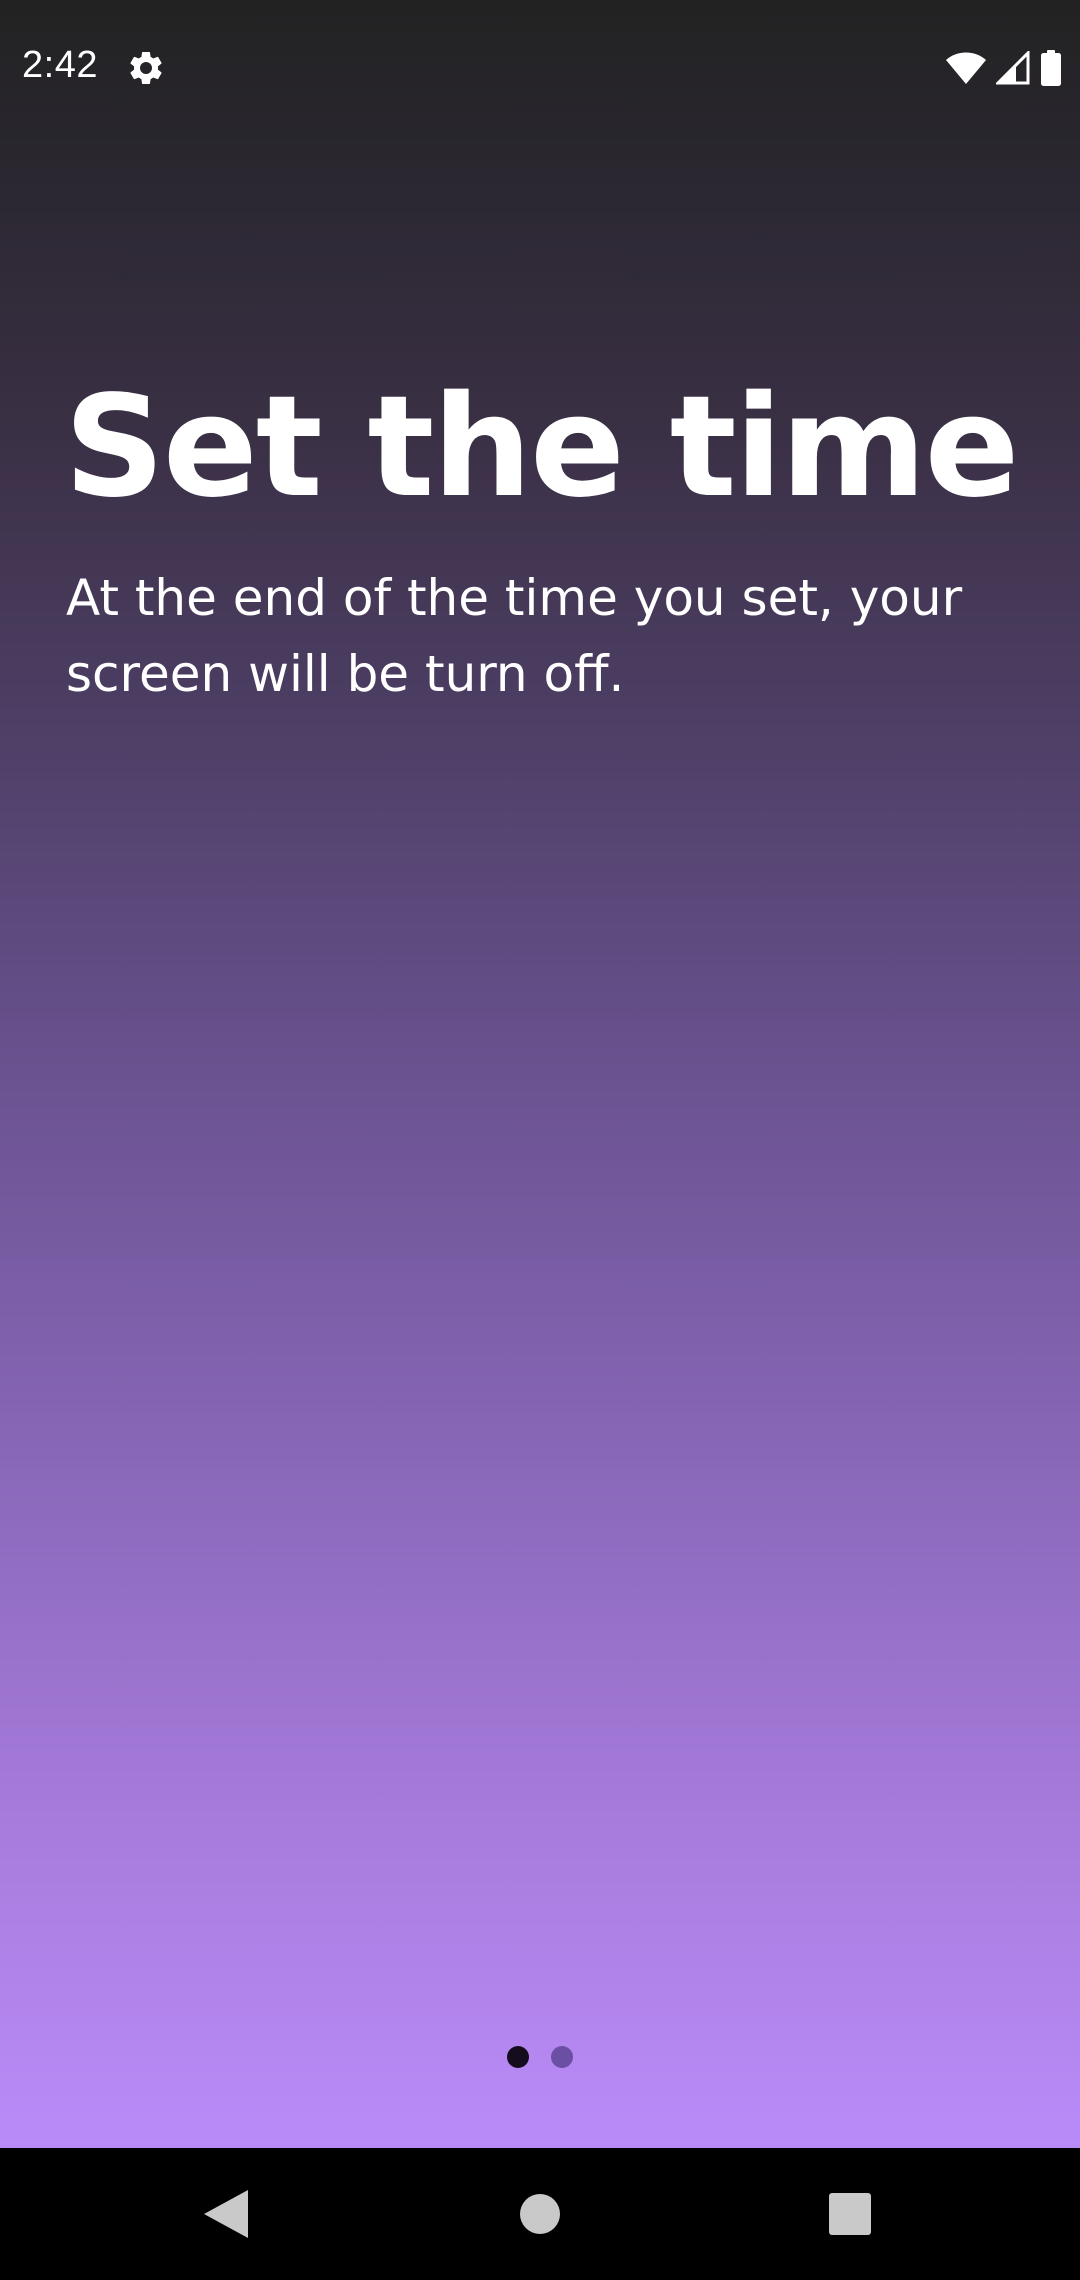  Describe the element at coordinates (1051, 68) in the screenshot. I see `battery-icon` at that location.